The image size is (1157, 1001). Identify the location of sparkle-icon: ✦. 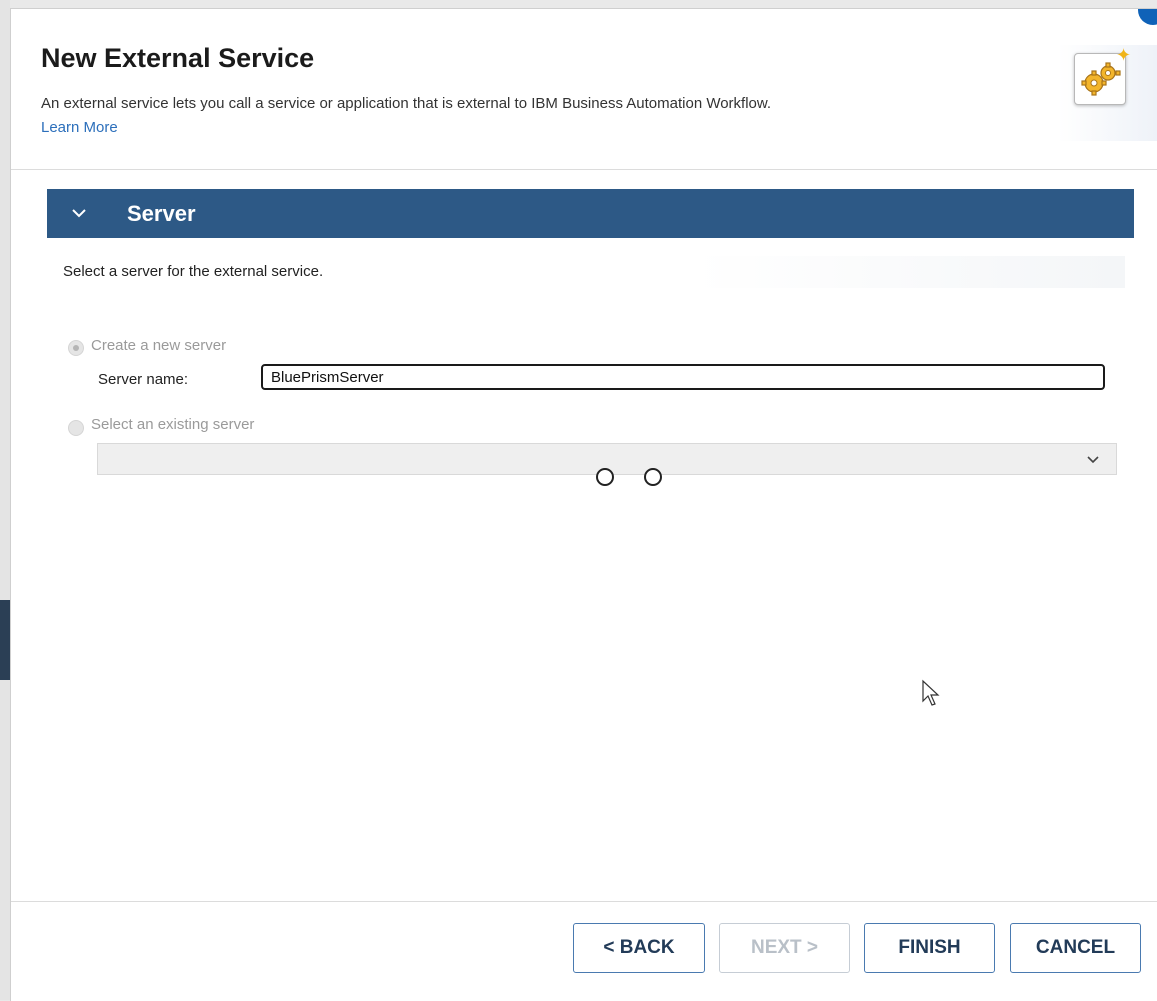
(1124, 55).